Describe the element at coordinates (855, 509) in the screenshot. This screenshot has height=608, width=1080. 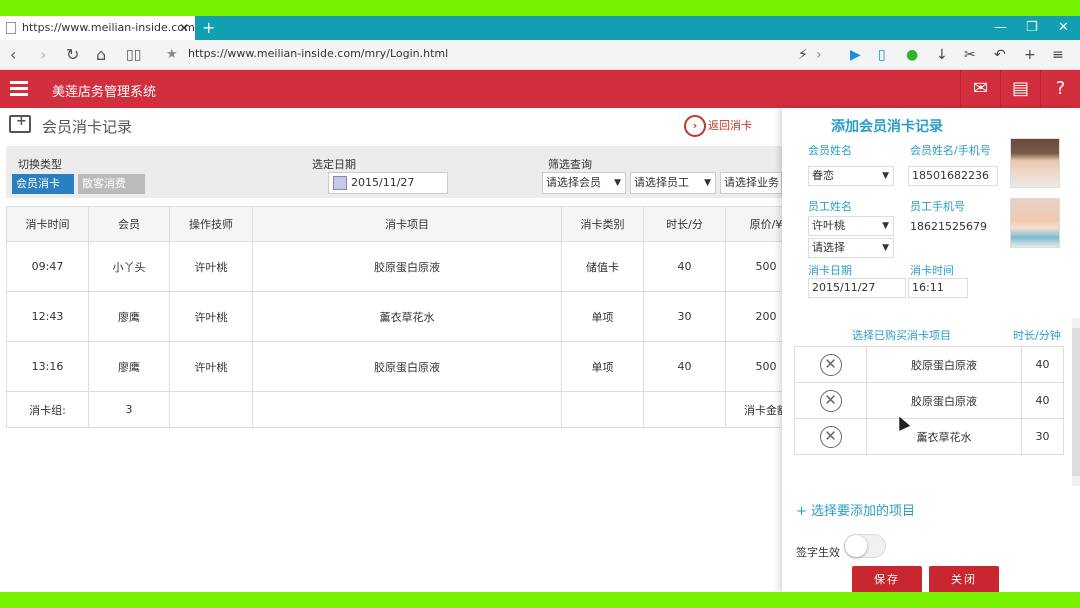
I see `add-project-link: + 选择要添加的项目` at that location.